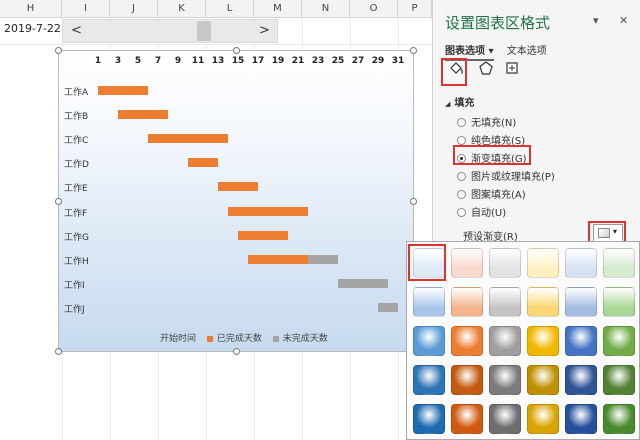  Describe the element at coordinates (204, 31) in the screenshot. I see `scroll-thumb` at that location.